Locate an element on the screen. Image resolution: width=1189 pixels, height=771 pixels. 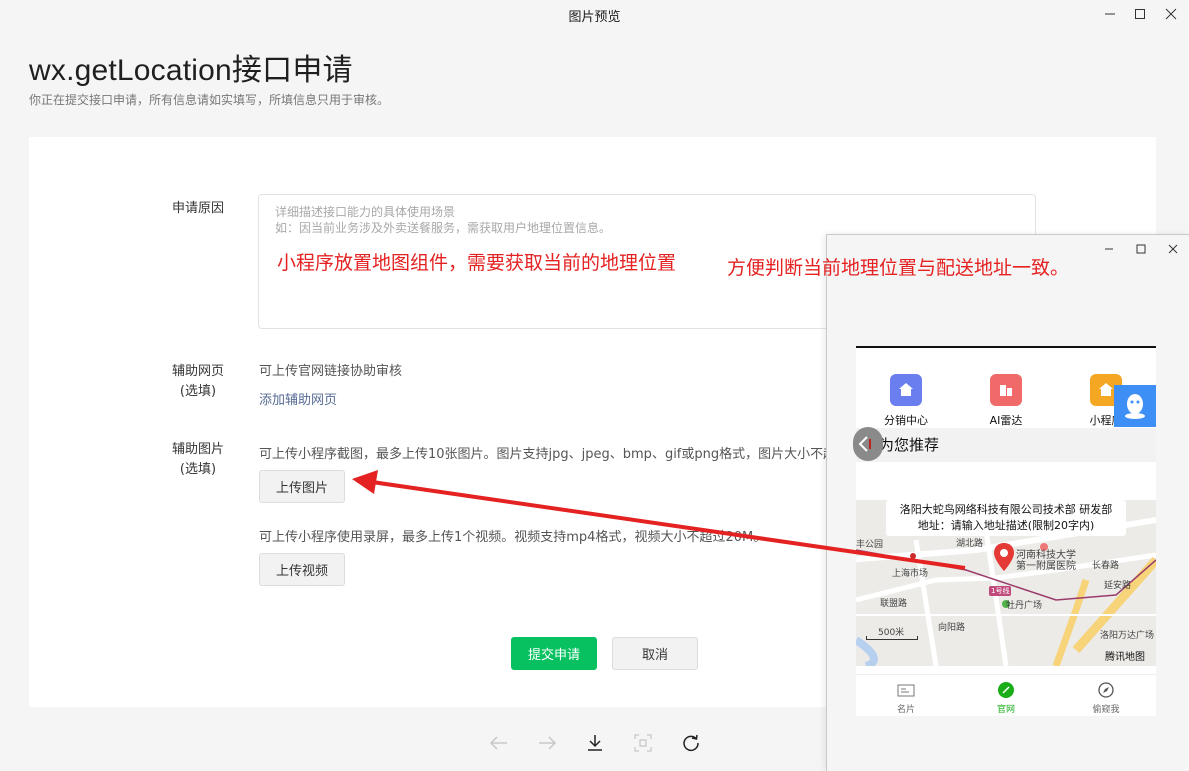
page-subtitle: 你正在提交接口申请，所有信息请如实填写，所填信息只用于审核。 is located at coordinates (209, 100).